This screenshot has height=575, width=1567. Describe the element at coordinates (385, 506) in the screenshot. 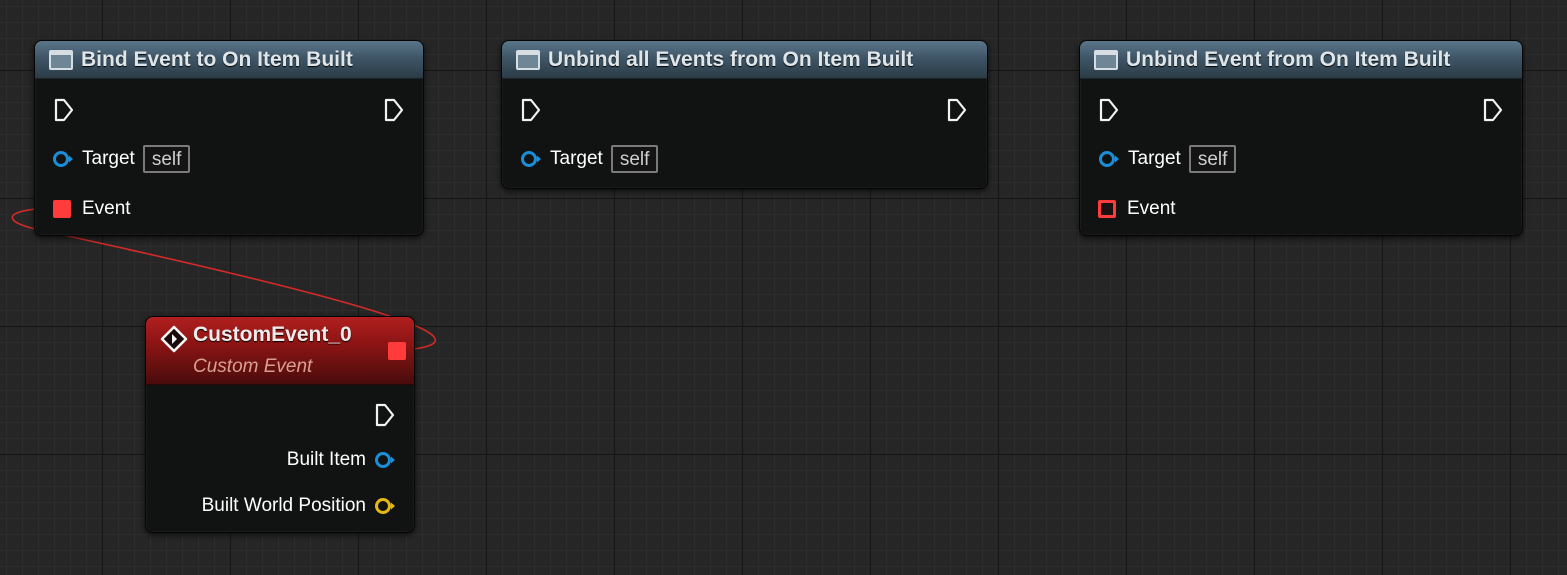

I see `vector-pin-icon` at that location.